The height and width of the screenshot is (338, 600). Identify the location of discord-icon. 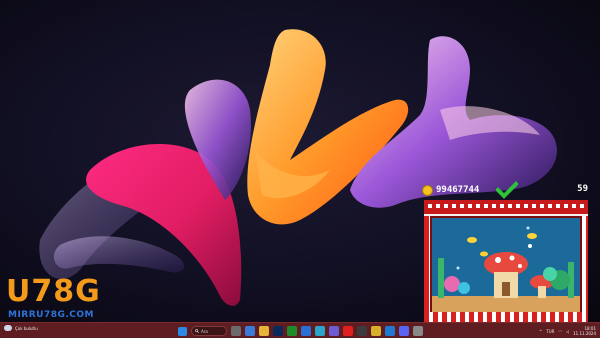
(404, 331).